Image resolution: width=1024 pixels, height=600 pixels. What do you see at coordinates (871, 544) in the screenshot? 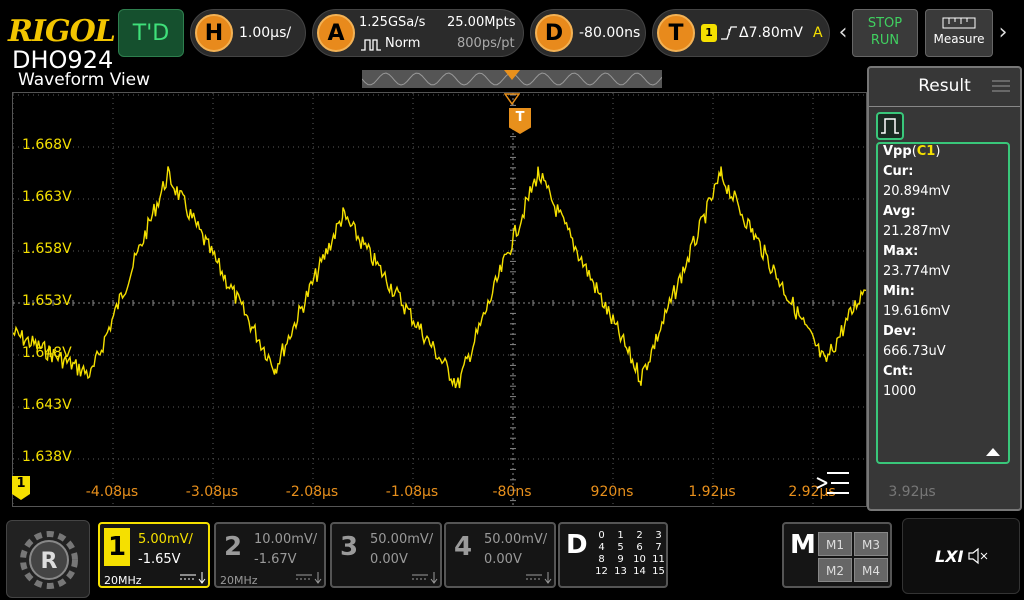
I see `m3-button: M3` at bounding box center [871, 544].